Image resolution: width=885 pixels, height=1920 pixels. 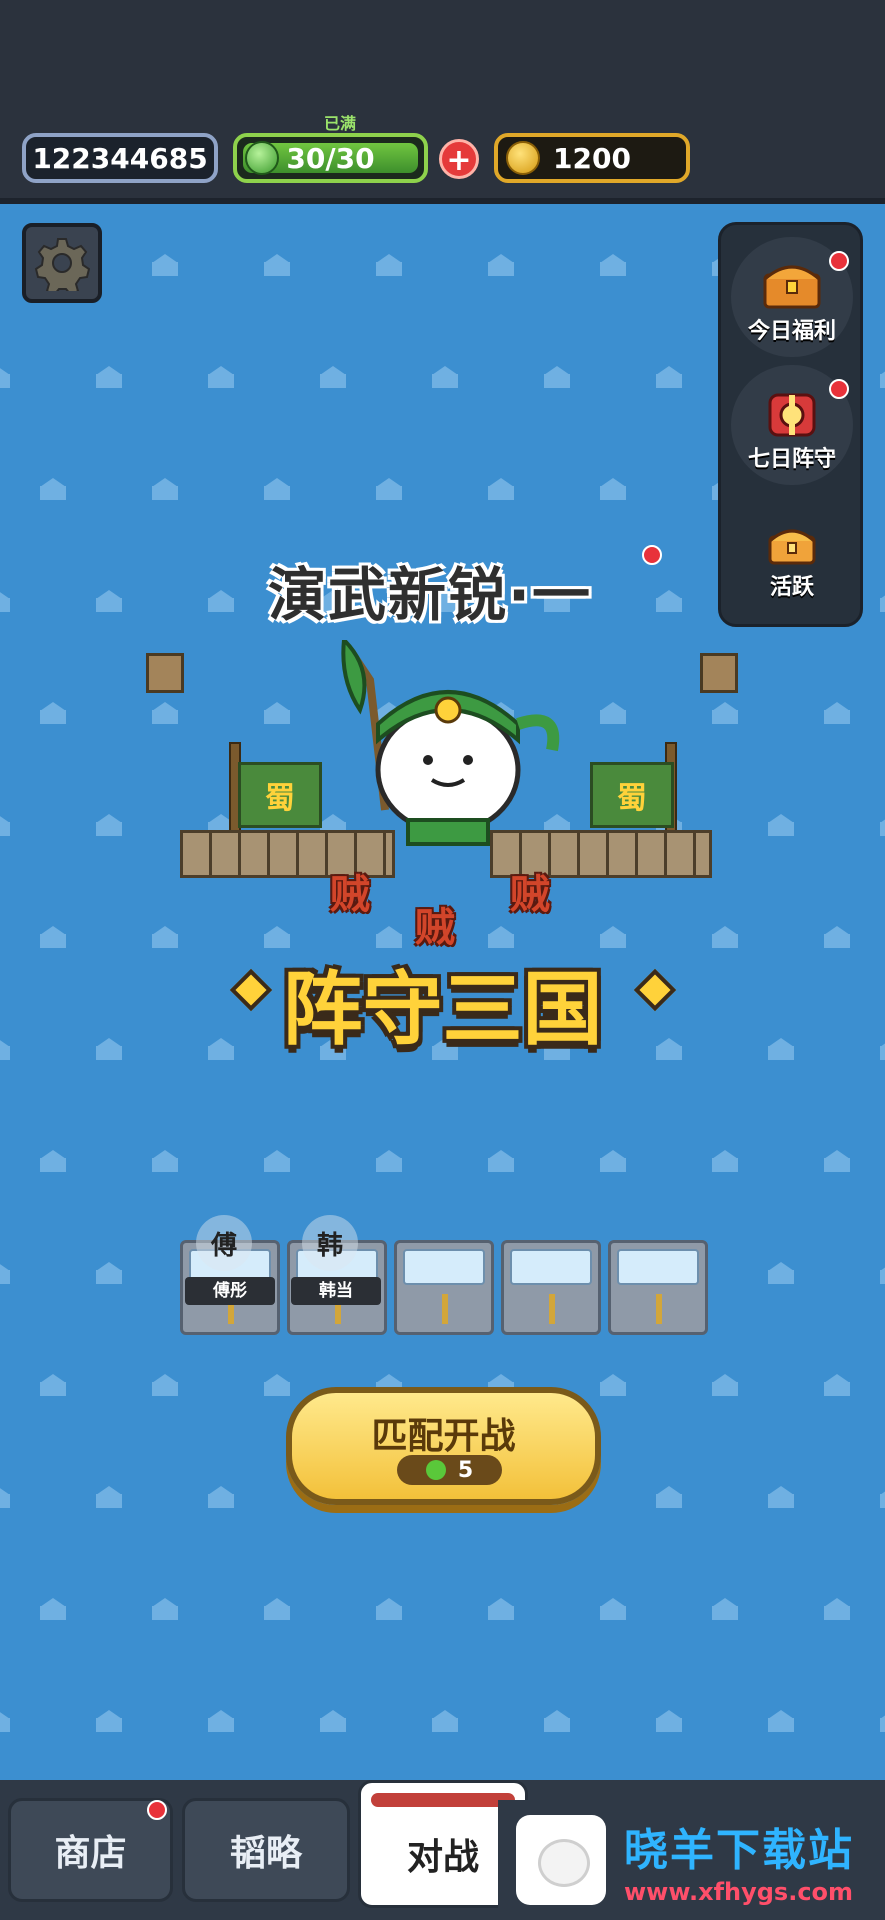 What do you see at coordinates (442, 1857) in the screenshot?
I see `tab-battle-label: 对战` at bounding box center [442, 1857].